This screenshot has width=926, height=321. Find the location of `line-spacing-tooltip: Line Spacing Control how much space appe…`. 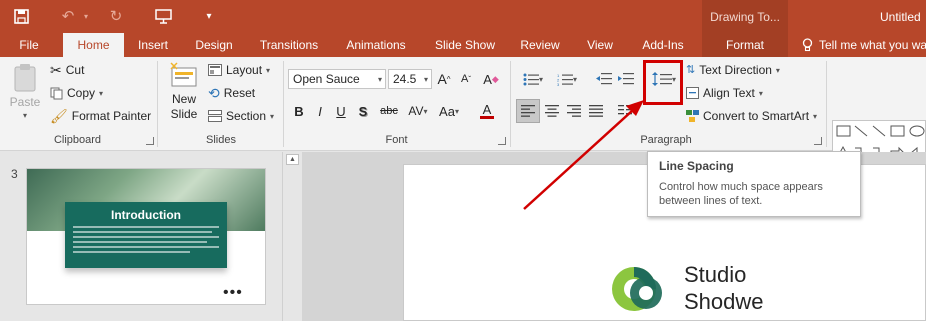

line-spacing-tooltip: Line Spacing Control how much space appe… is located at coordinates (754, 184).